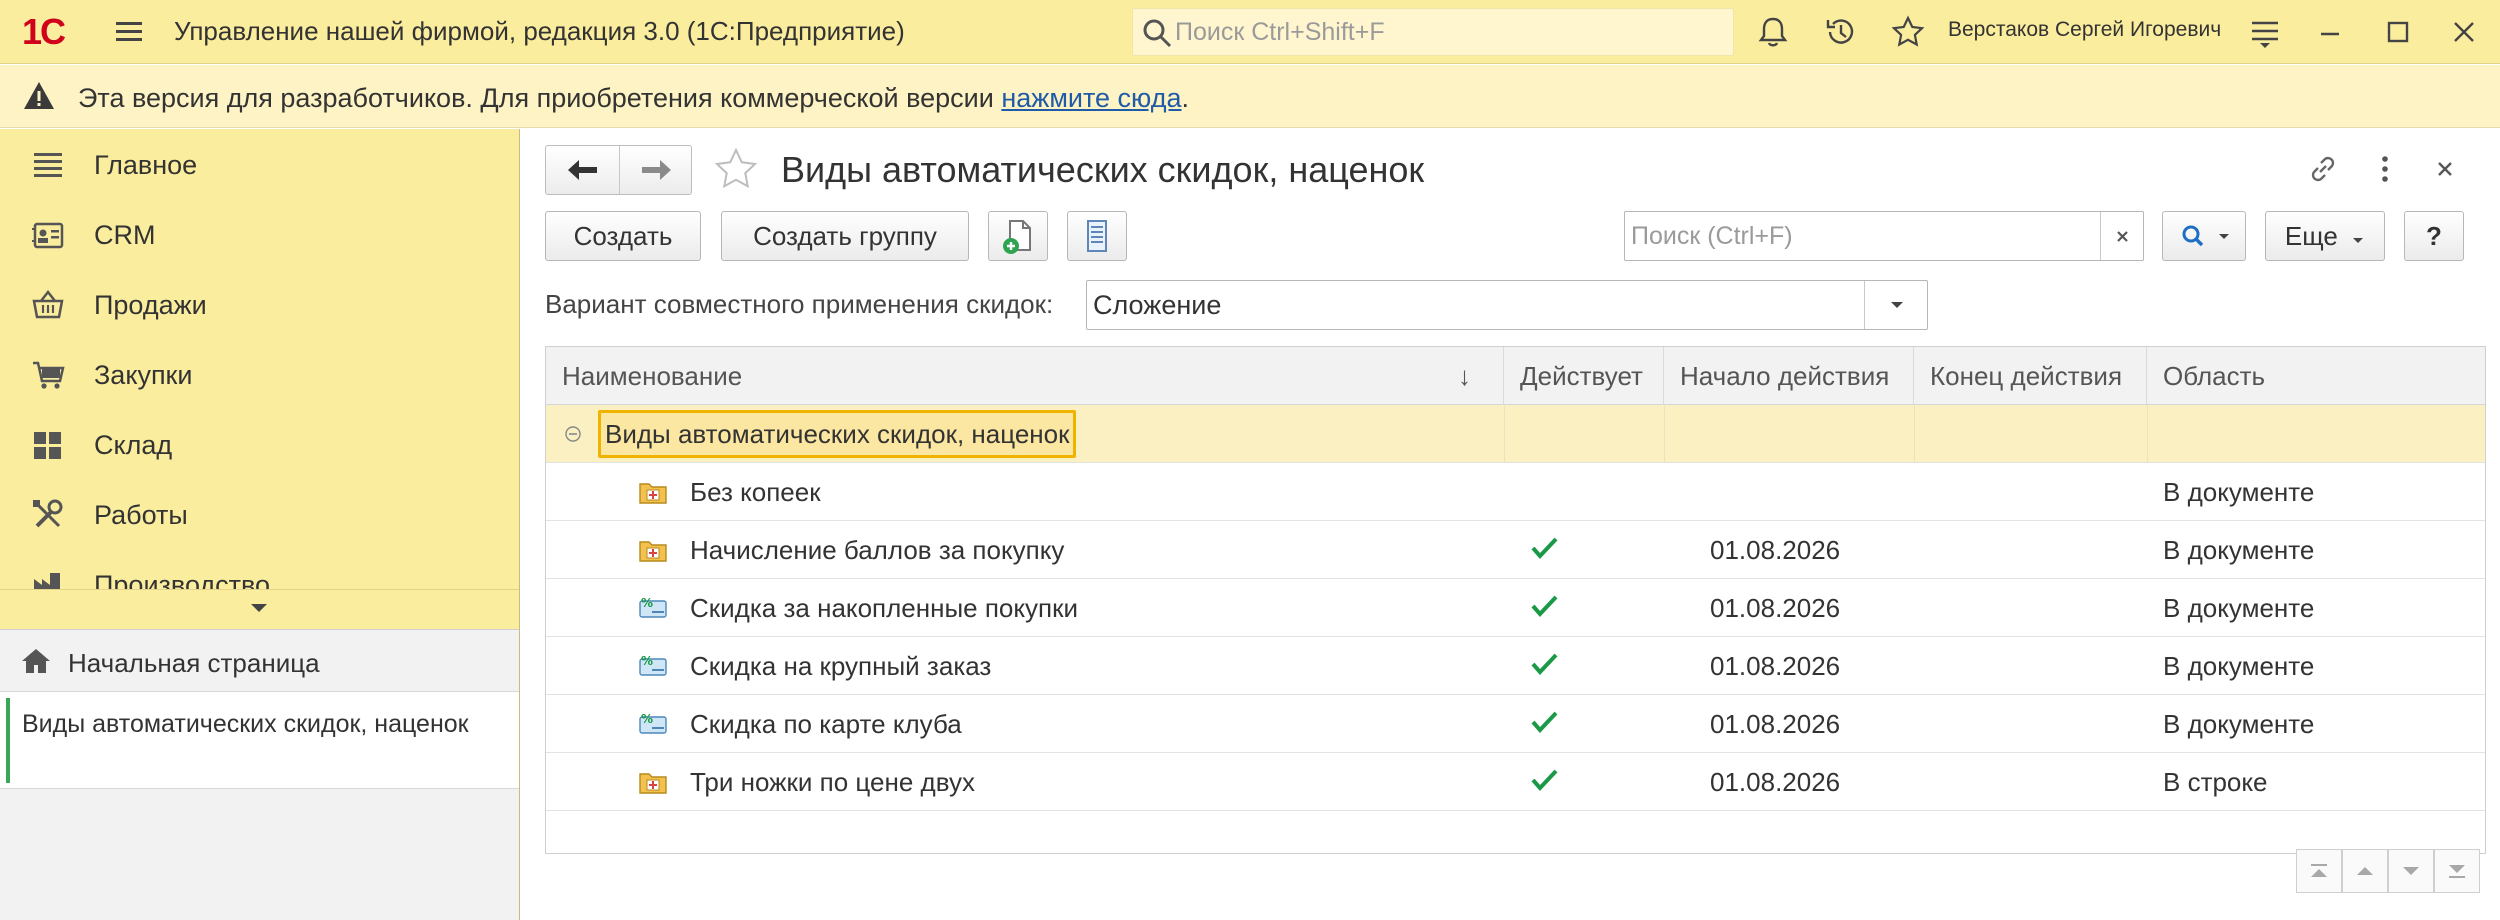 The height and width of the screenshot is (920, 2500). What do you see at coordinates (736, 170) in the screenshot?
I see `add-to-favorites-icon` at bounding box center [736, 170].